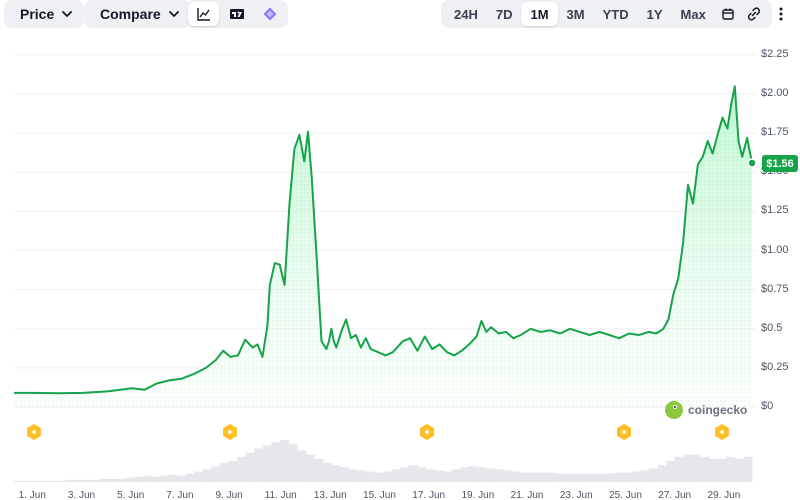  What do you see at coordinates (724, 495) in the screenshot?
I see `x-tick-label: 29. Jun` at bounding box center [724, 495].